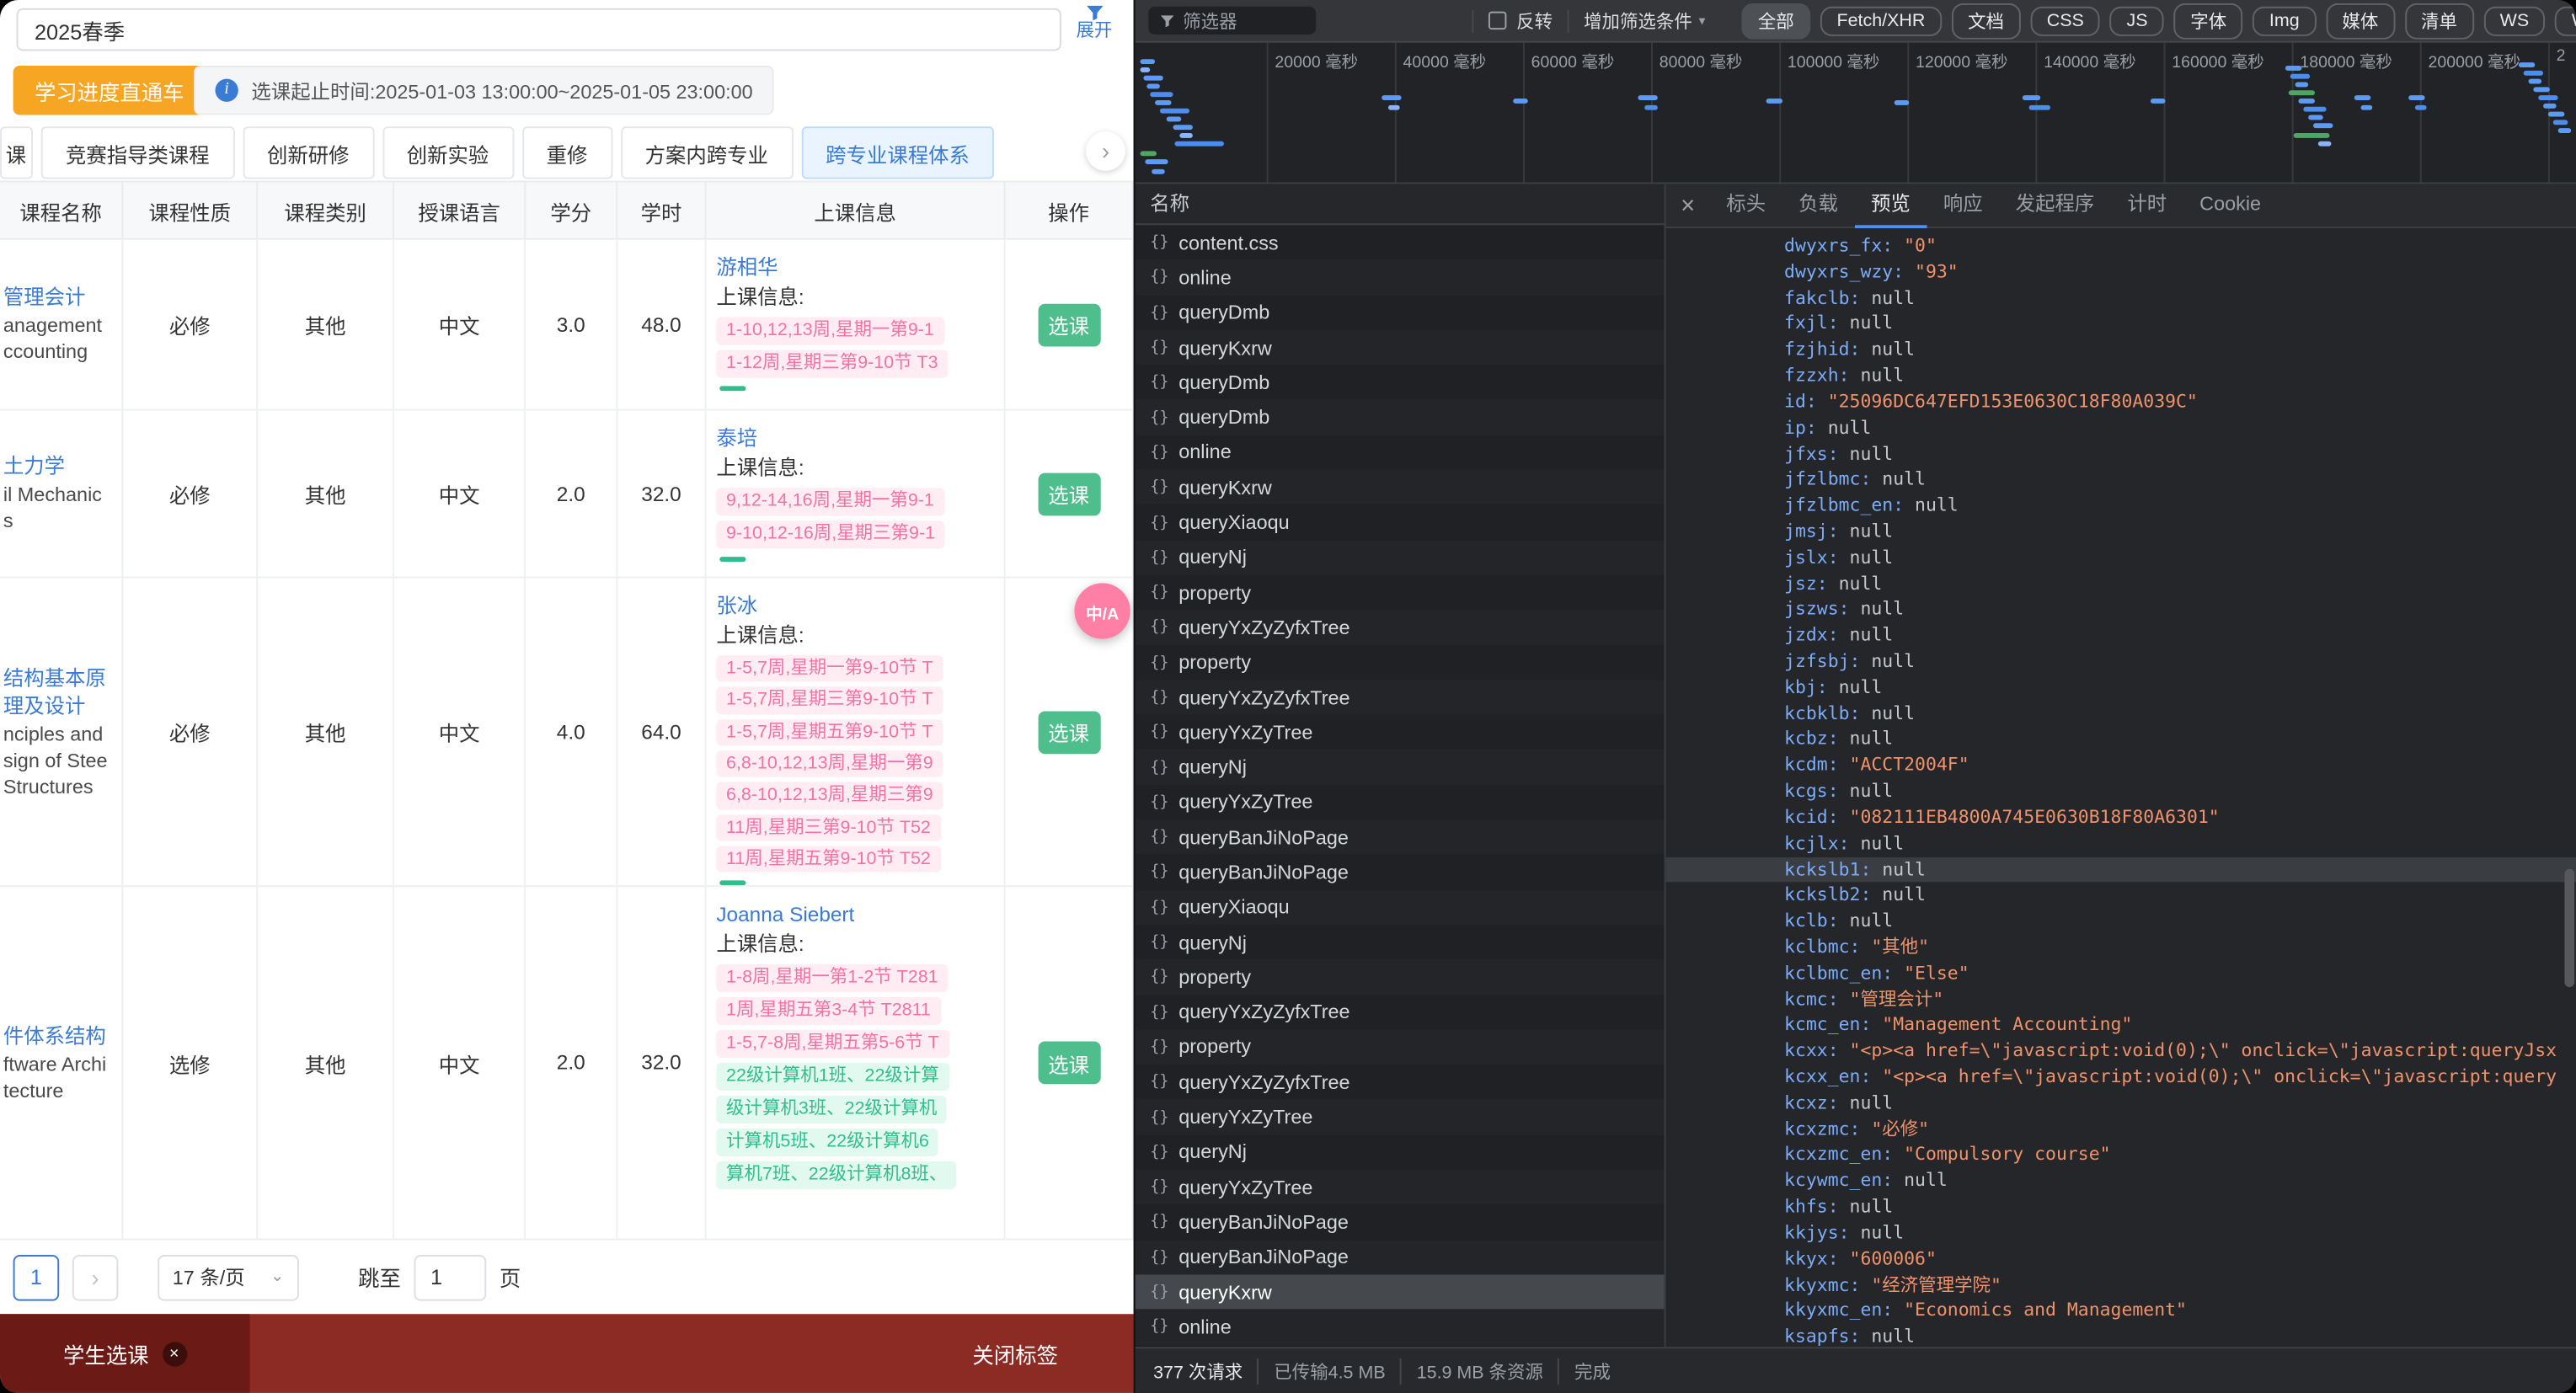 This screenshot has width=2576, height=1393. What do you see at coordinates (2121, 584) in the screenshot?
I see `json-property: jsz: null` at bounding box center [2121, 584].